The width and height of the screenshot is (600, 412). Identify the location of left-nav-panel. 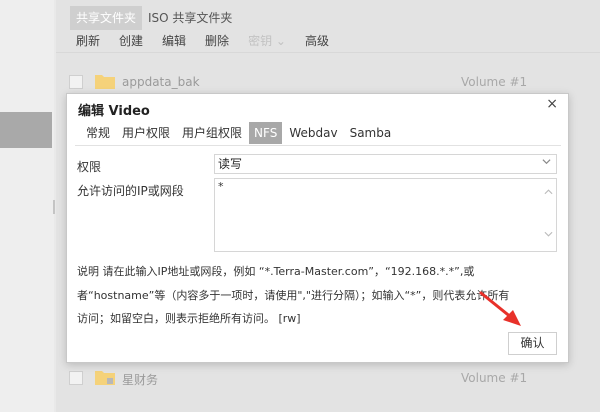
(27, 206).